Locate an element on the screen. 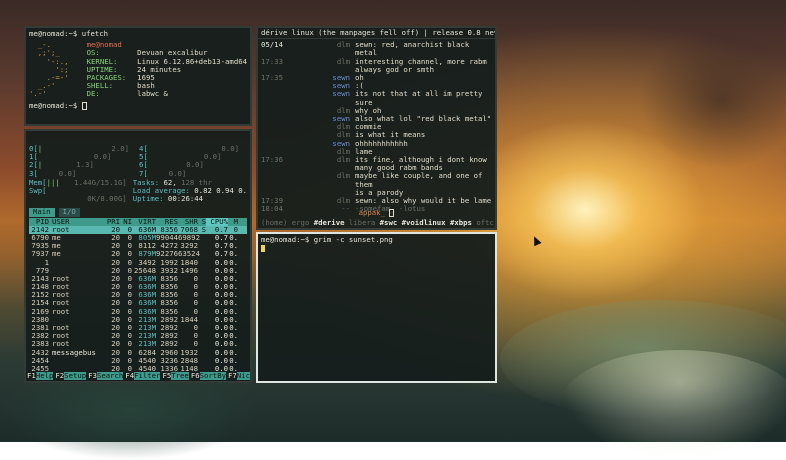  fkey-sortby: SortBy is located at coordinates (212, 375).